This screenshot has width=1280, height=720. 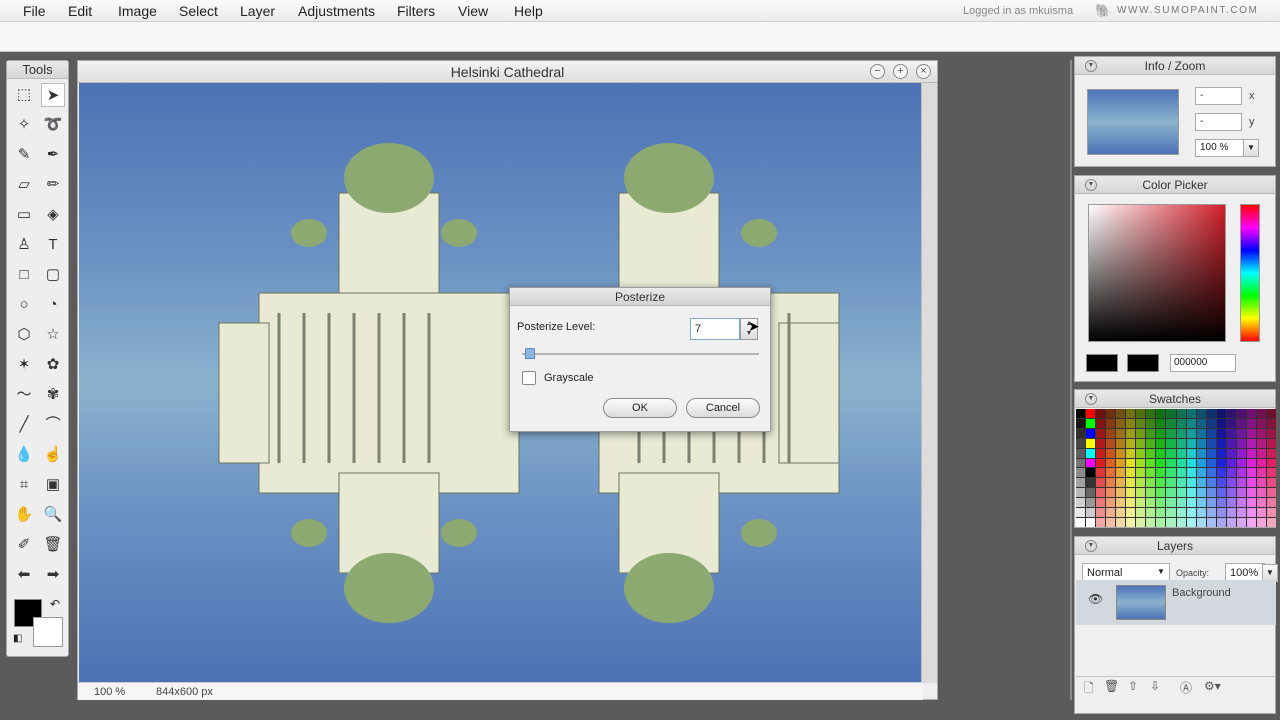 What do you see at coordinates (24, 275) in the screenshot?
I see `rectangle-icon: □` at bounding box center [24, 275].